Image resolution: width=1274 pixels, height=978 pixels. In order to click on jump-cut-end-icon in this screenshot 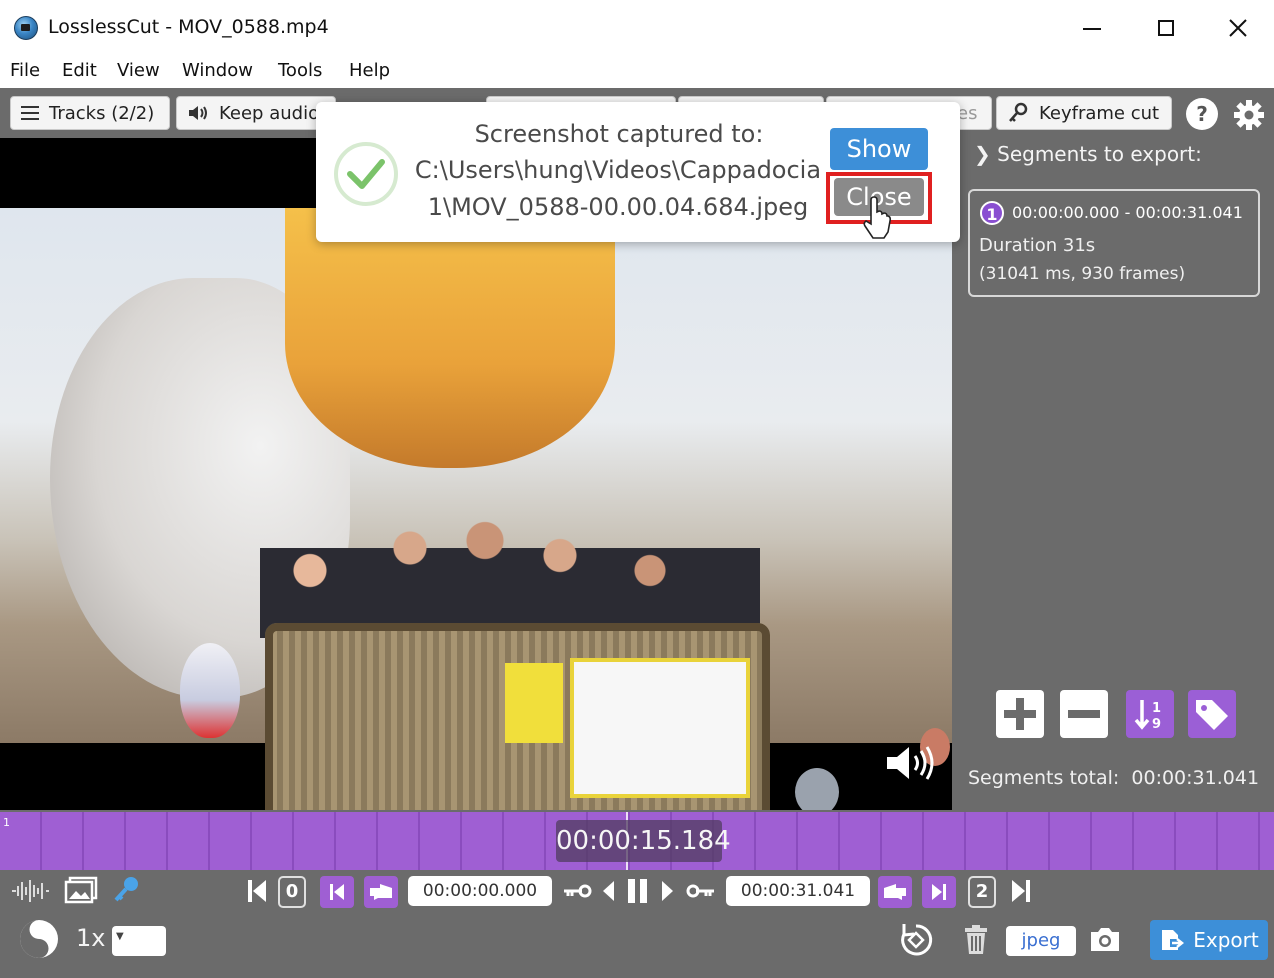, I will do `click(939, 892)`.